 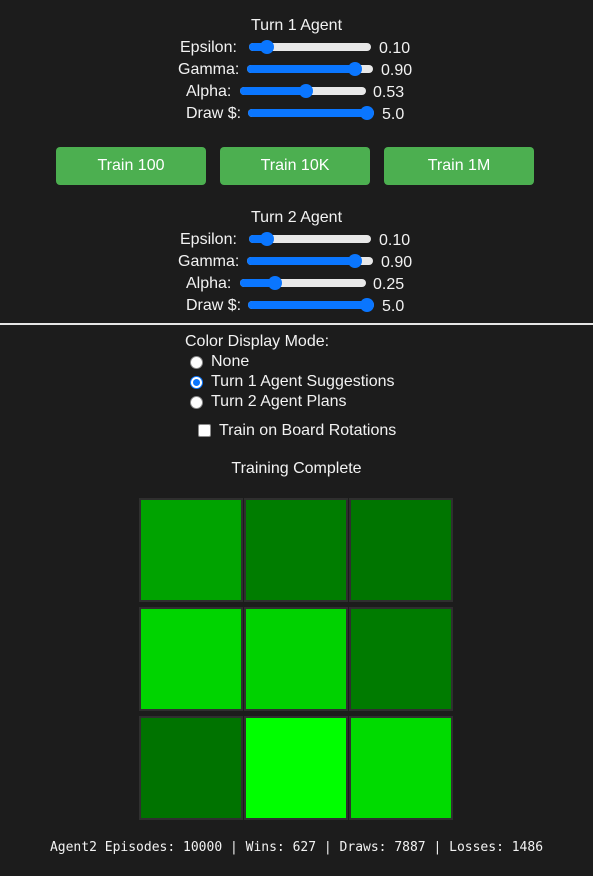 I want to click on train-10k-button: Train 10K, so click(x=295, y=166).